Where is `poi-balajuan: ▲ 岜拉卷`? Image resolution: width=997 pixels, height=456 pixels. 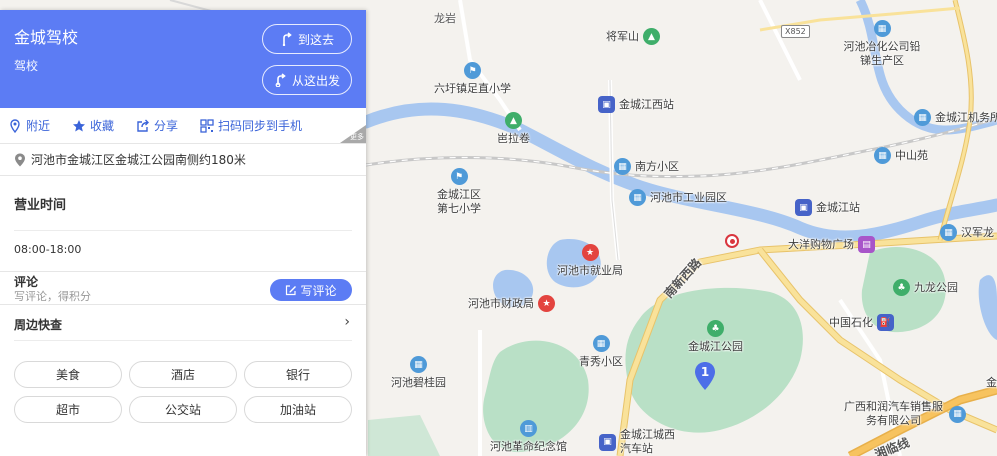 poi-balajuan: ▲ 岜拉卷 is located at coordinates (513, 129).